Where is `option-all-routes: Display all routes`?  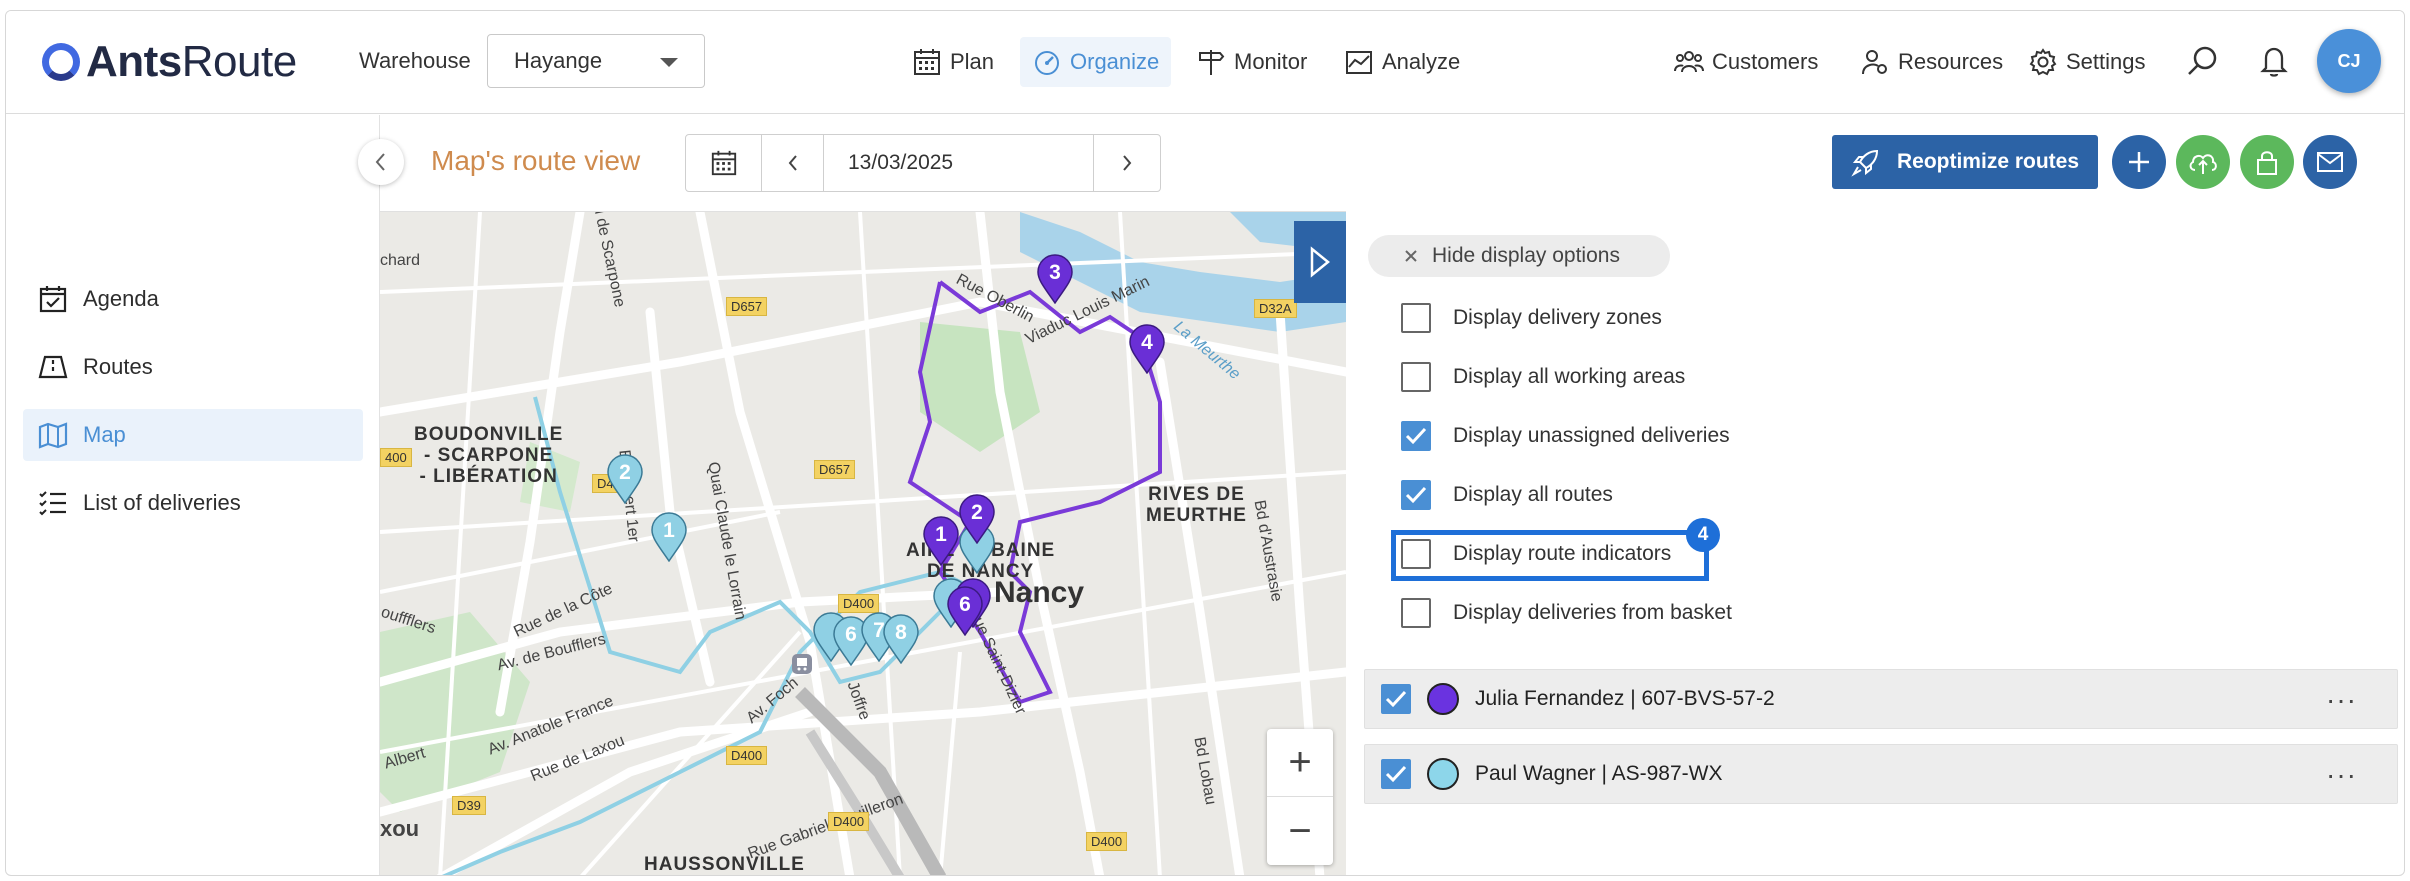 option-all-routes: Display all routes is located at coordinates (1507, 495).